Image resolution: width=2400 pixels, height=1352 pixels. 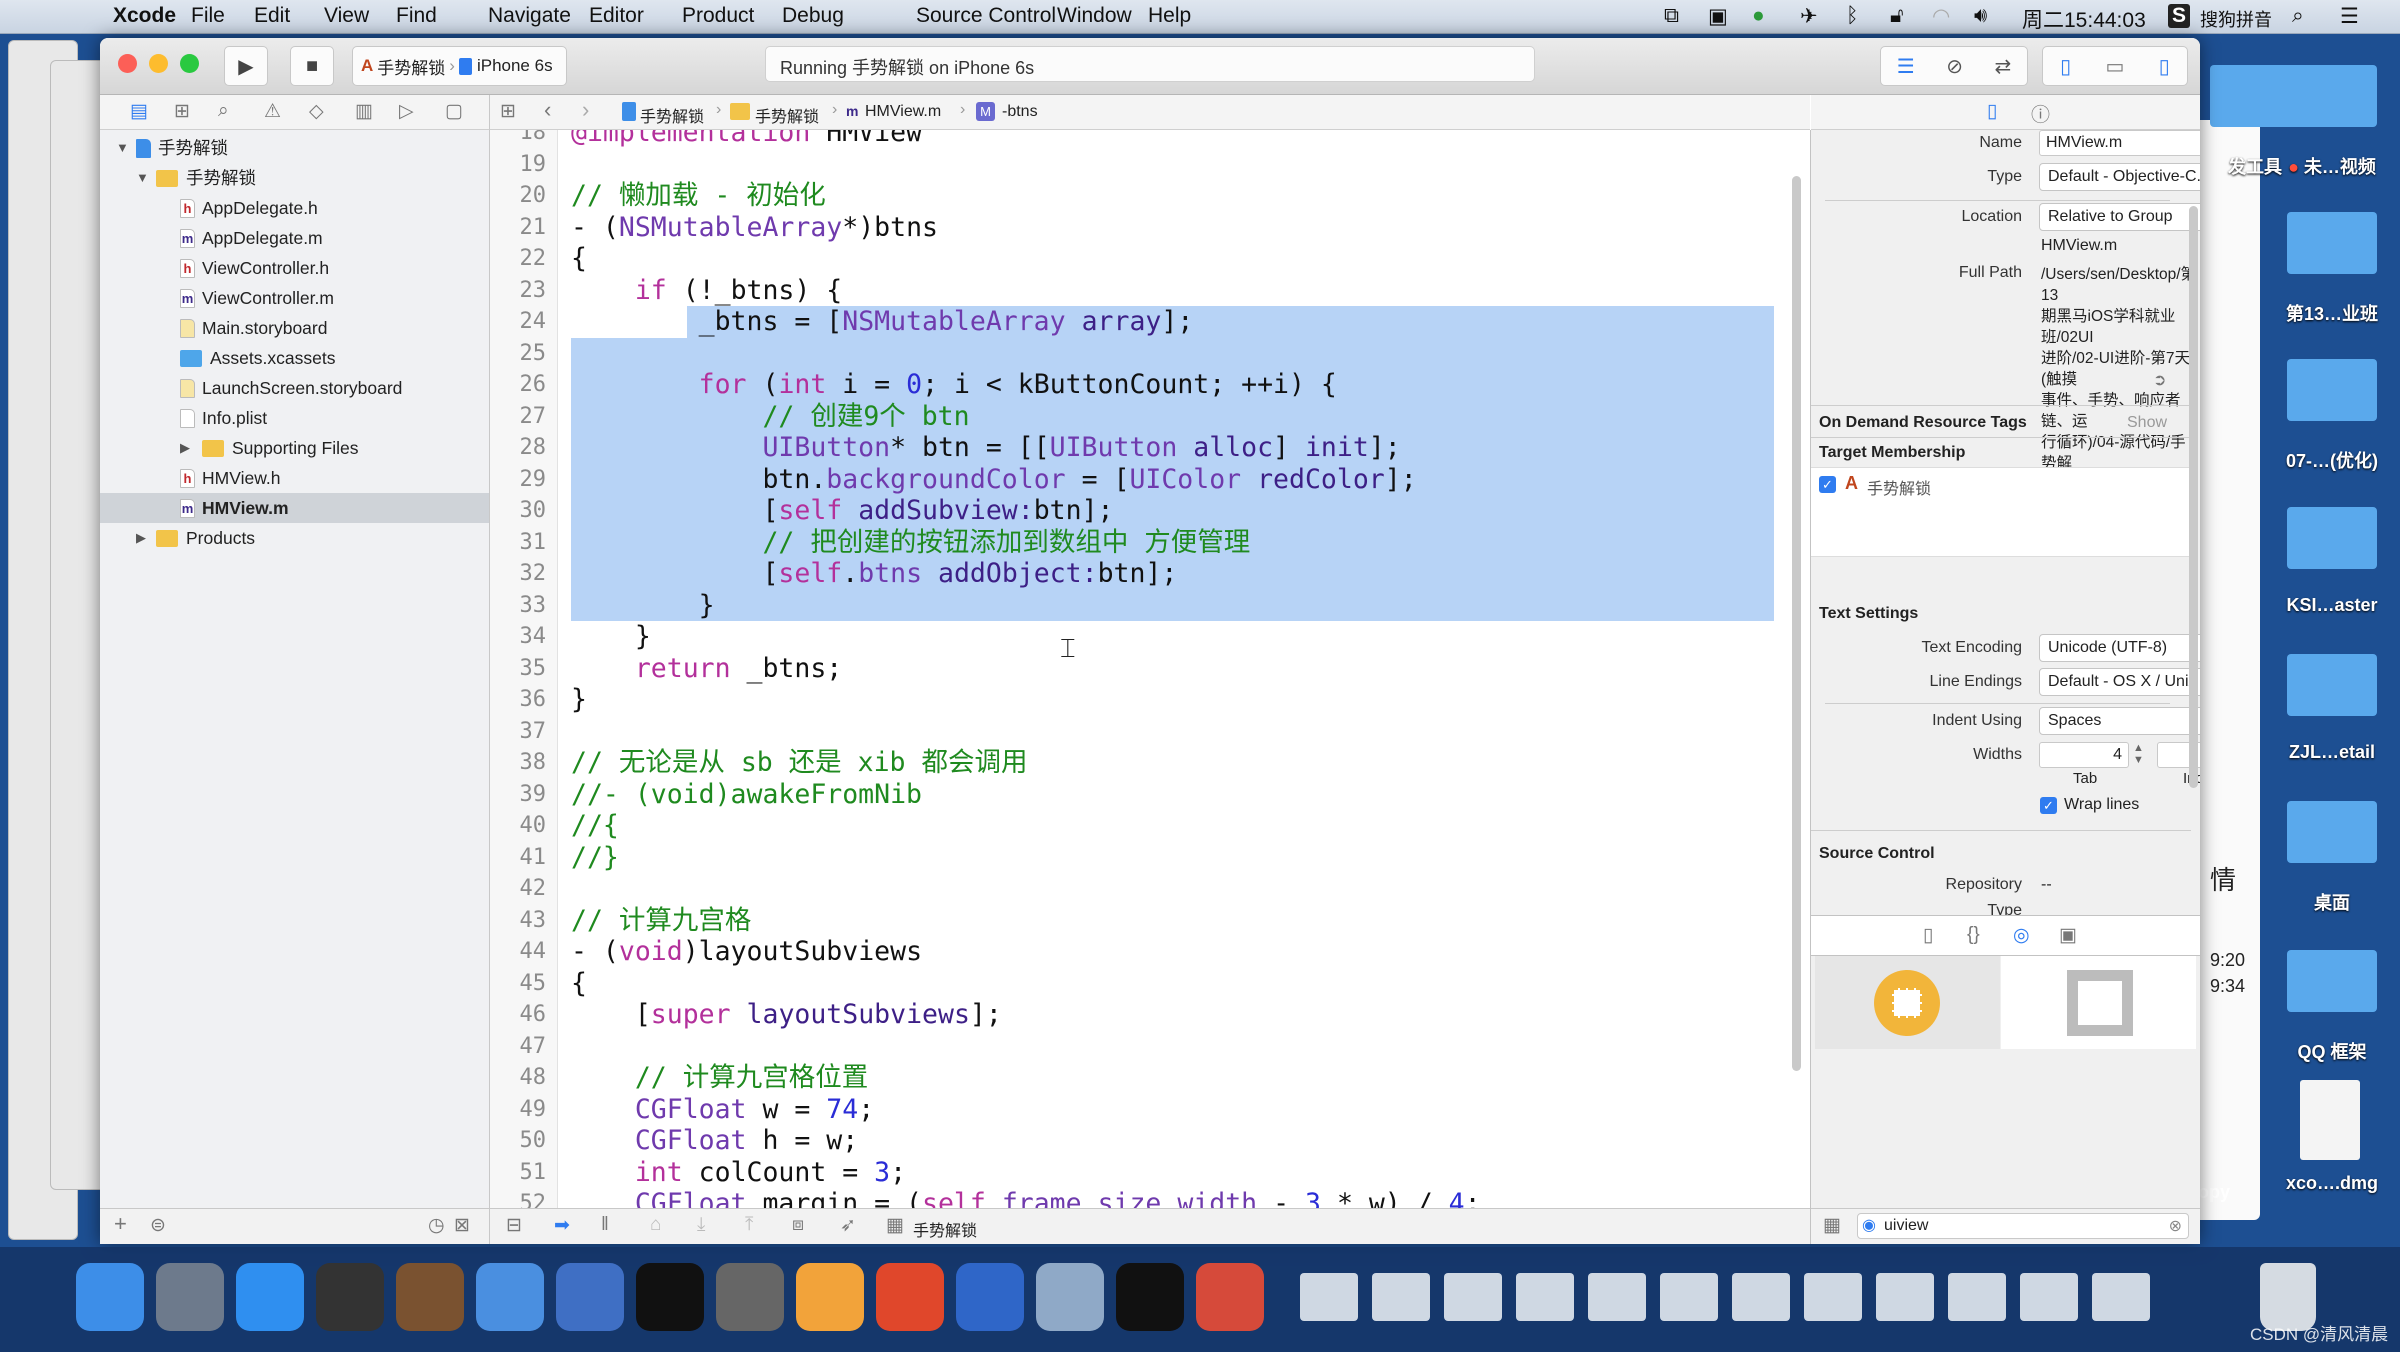 I want to click on folder-icon, so click(x=2332, y=96).